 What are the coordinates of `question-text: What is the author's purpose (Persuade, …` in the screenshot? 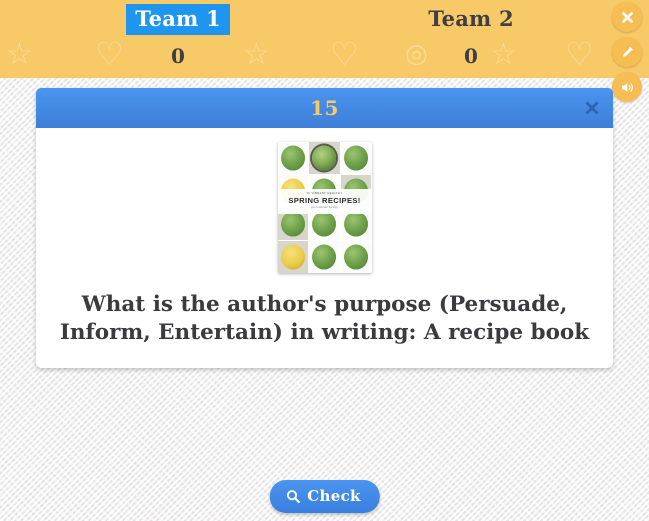 It's located at (324, 319).